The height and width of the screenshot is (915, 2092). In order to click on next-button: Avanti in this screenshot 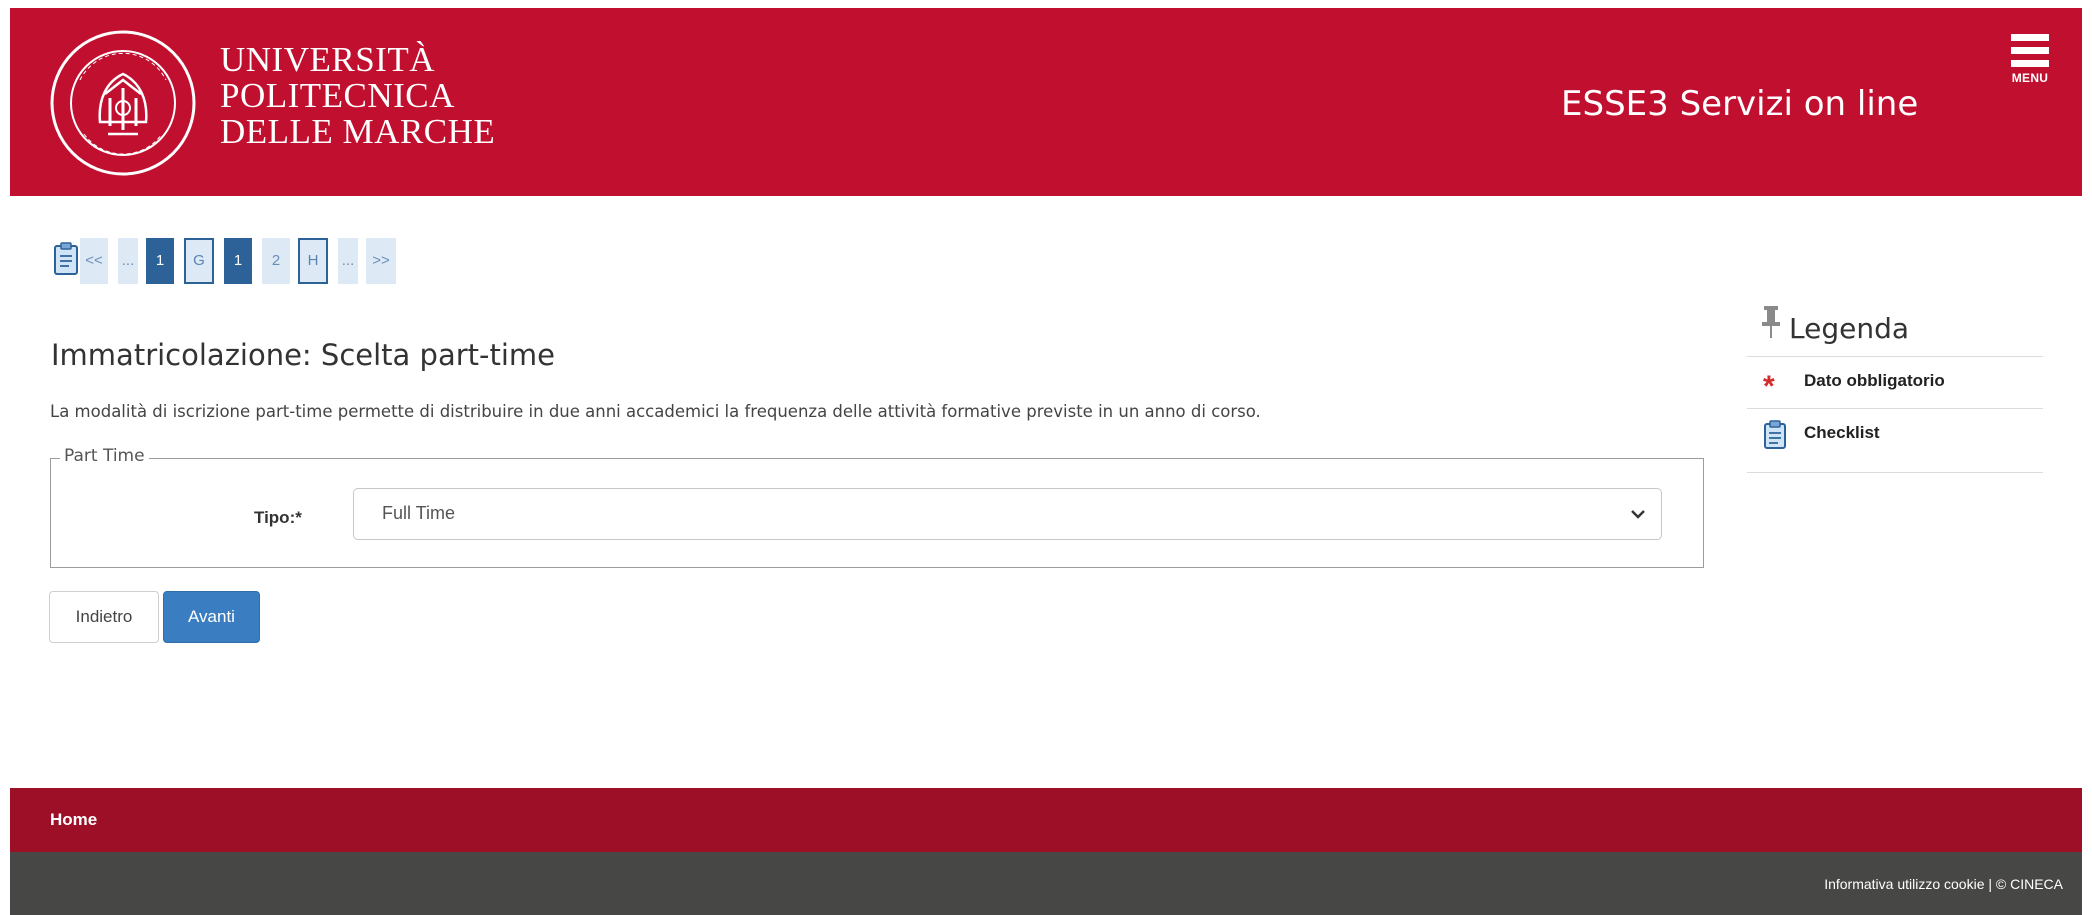, I will do `click(211, 617)`.